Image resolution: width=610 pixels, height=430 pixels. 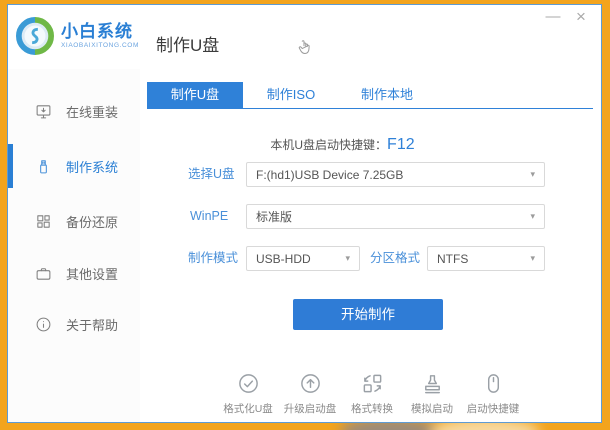 I want to click on winpe-value: 标准版, so click(x=274, y=217).